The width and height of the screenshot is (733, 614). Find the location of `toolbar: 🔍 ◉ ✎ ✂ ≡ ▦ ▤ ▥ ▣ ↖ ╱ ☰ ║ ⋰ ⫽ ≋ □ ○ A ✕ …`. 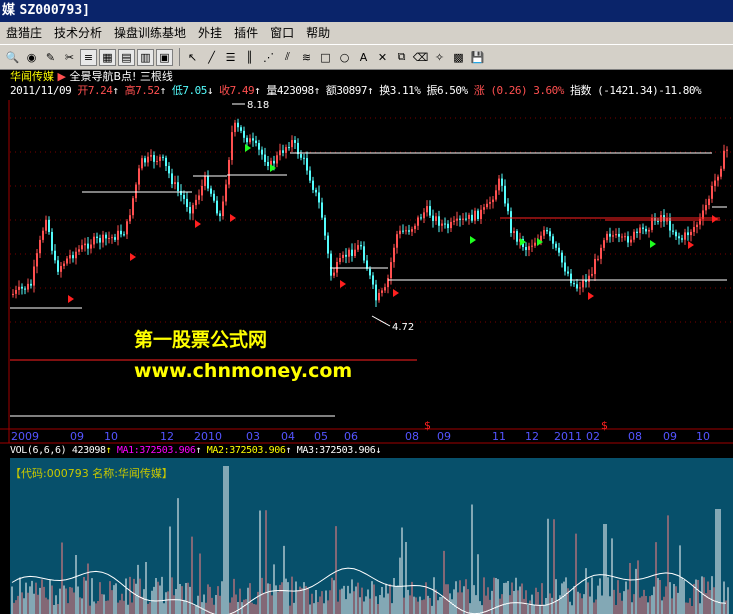

toolbar: 🔍 ◉ ✎ ✂ ≡ ▦ ▤ ▥ ▣ ↖ ╱ ☰ ║ ⋰ ⫽ ≋ □ ○ A ✕ … is located at coordinates (366, 57).